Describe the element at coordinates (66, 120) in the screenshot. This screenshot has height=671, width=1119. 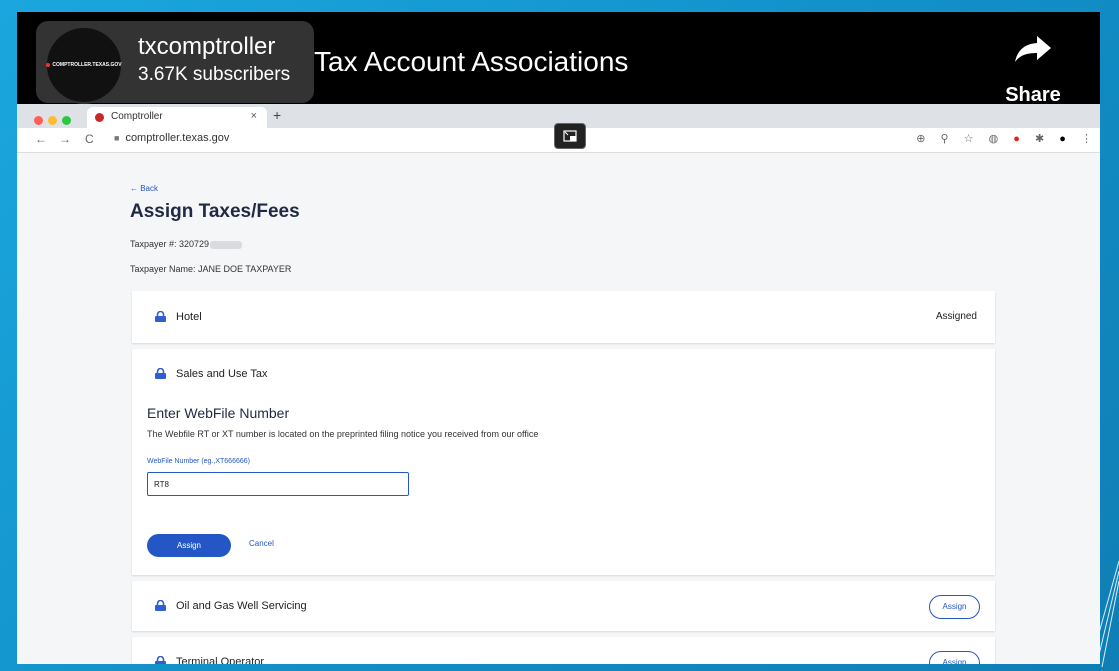
I see `maximize-window-icon` at that location.